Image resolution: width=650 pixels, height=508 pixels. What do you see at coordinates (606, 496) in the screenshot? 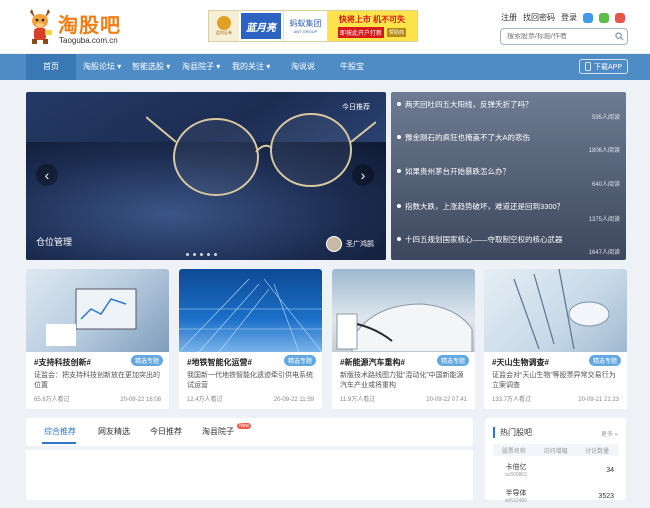
I see `stock-count: 3523` at bounding box center [606, 496].